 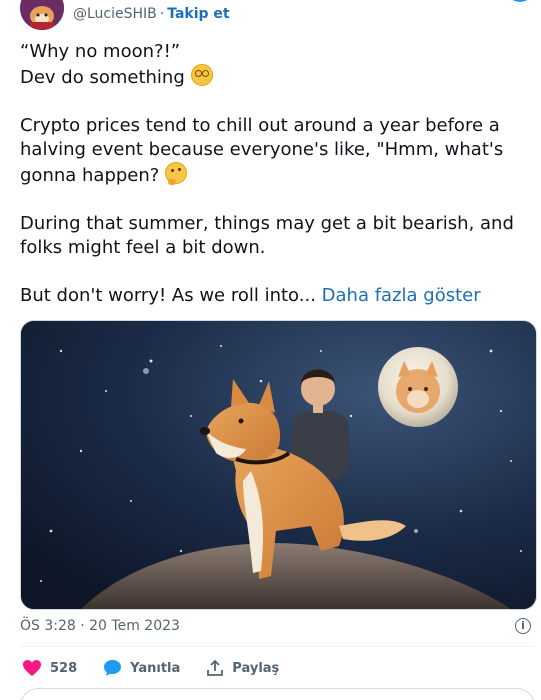 What do you see at coordinates (278, 15) in the screenshot?
I see `tweet-header: @LucieSHIB · Takip et` at bounding box center [278, 15].